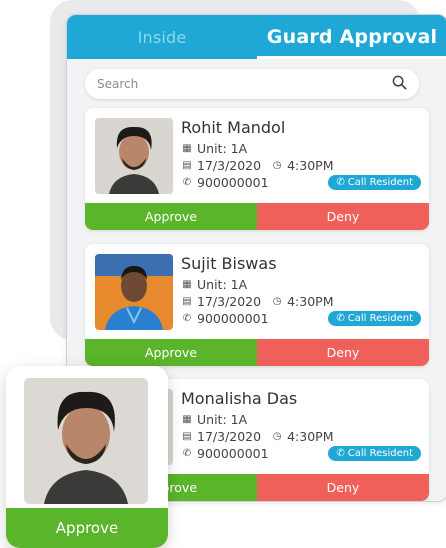  What do you see at coordinates (117, 84) in the screenshot?
I see `search-input: Search` at bounding box center [117, 84].